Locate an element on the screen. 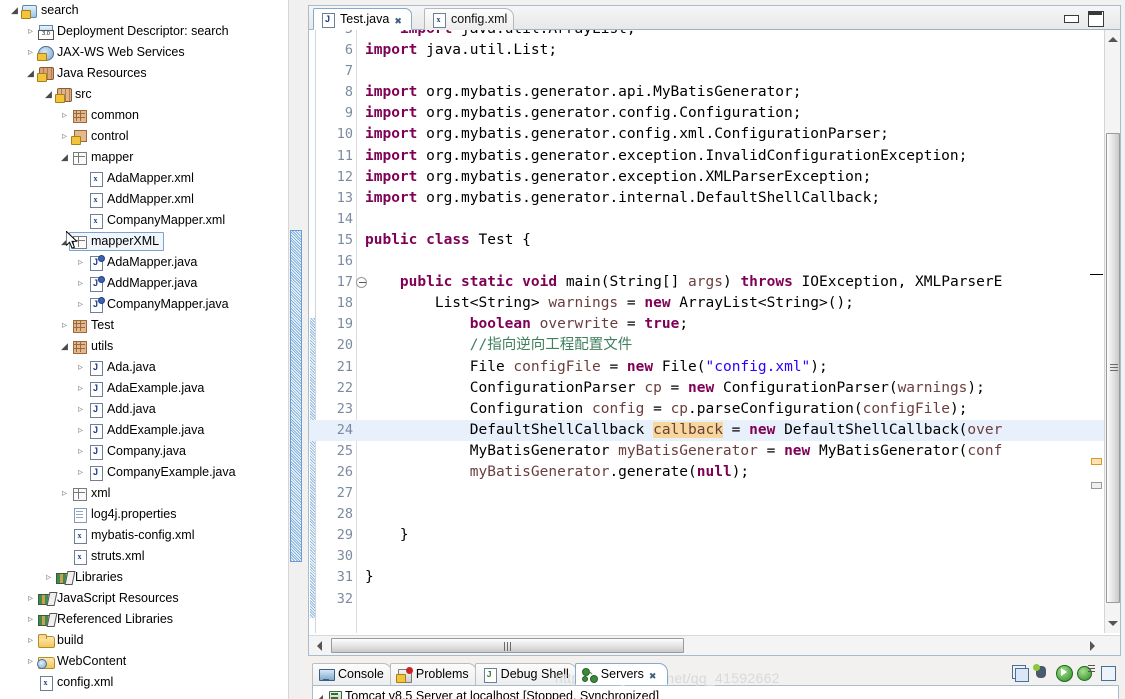  tree-item-build: build is located at coordinates (144, 640).